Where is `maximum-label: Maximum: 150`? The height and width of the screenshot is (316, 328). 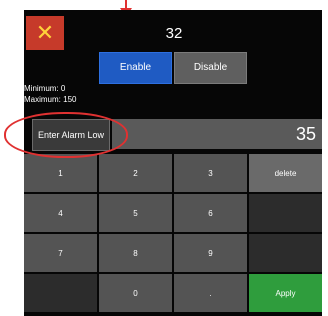 maximum-label: Maximum: 150 is located at coordinates (50, 99).